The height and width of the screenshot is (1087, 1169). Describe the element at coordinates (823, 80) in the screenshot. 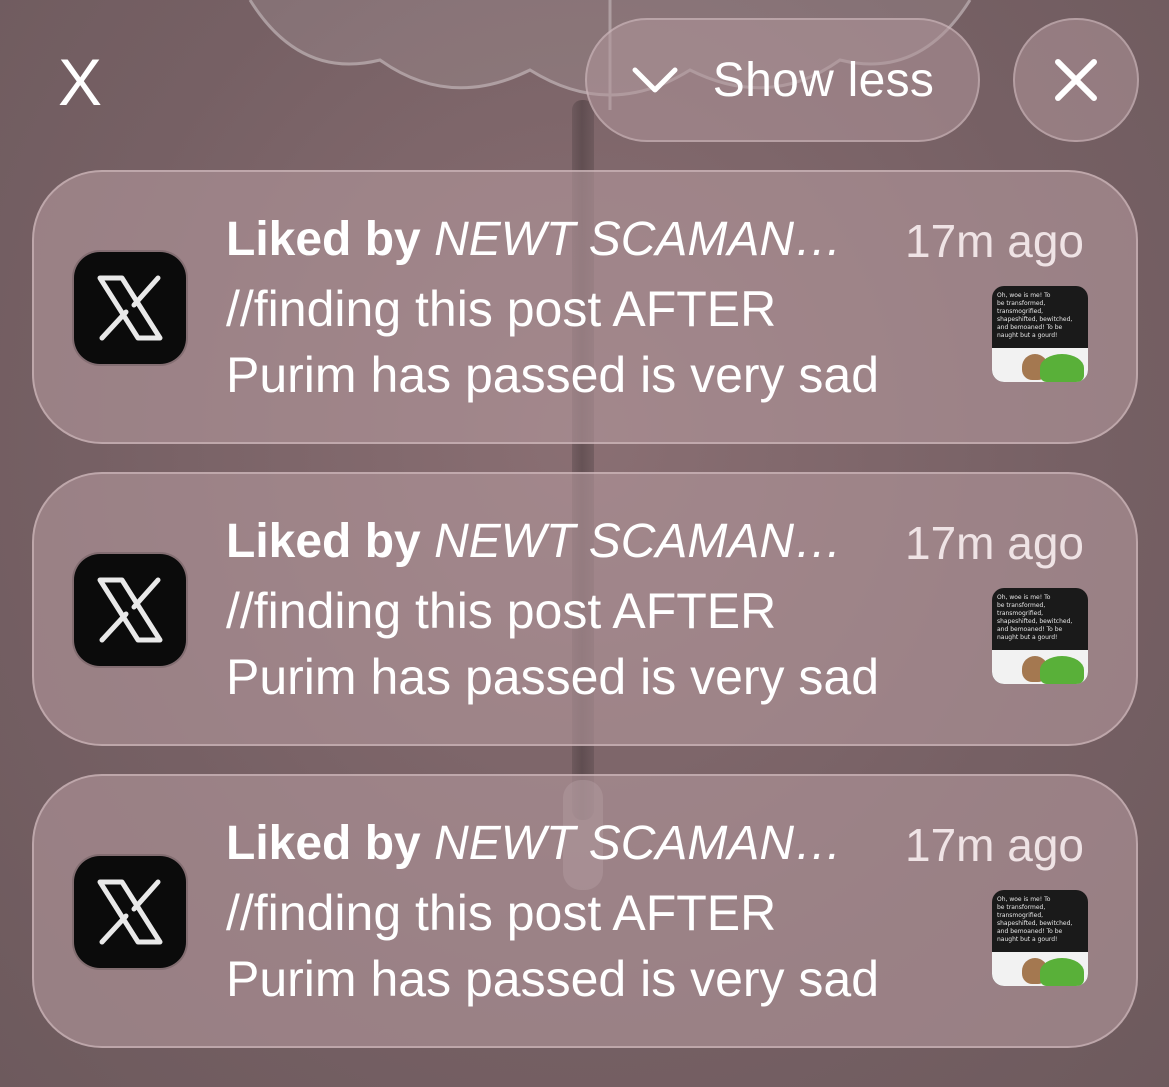

I see `show-less-label: Show less` at that location.